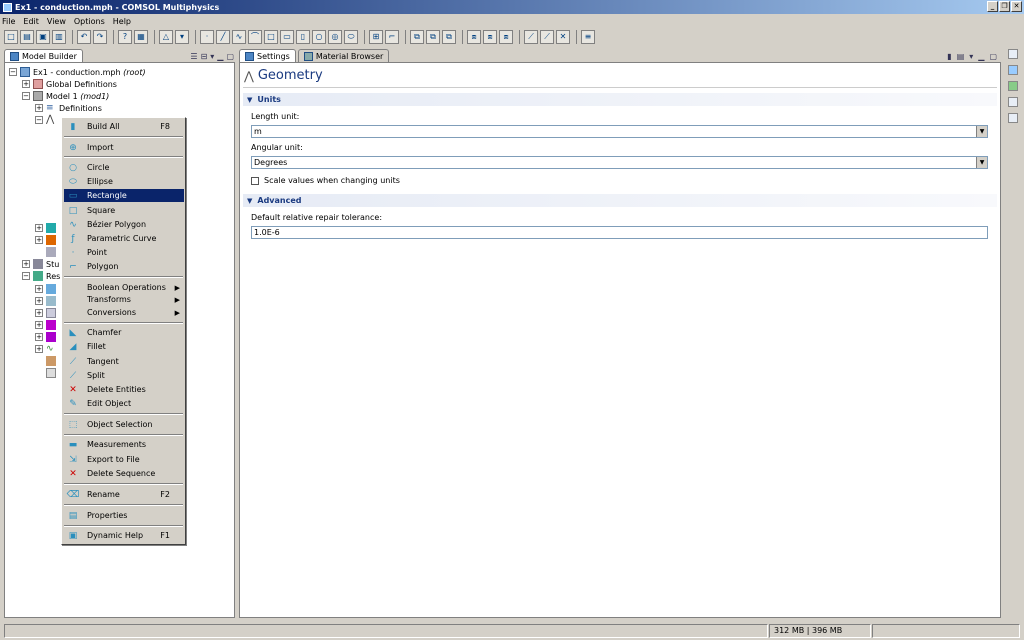 The image size is (1024, 640). I want to click on measure-icon: ≡, so click(588, 37).